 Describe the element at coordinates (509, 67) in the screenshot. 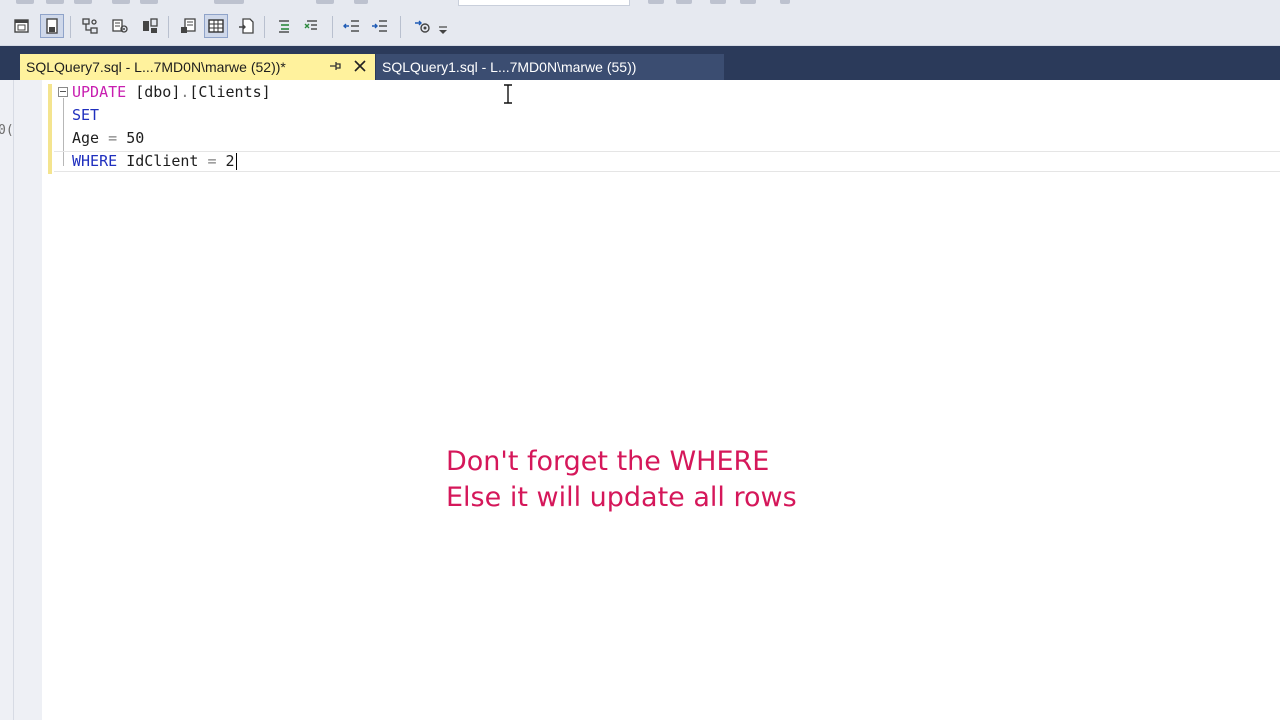

I see `tab-label: SQLQuery1.sql - L...7MD0N\marwe (55))` at that location.